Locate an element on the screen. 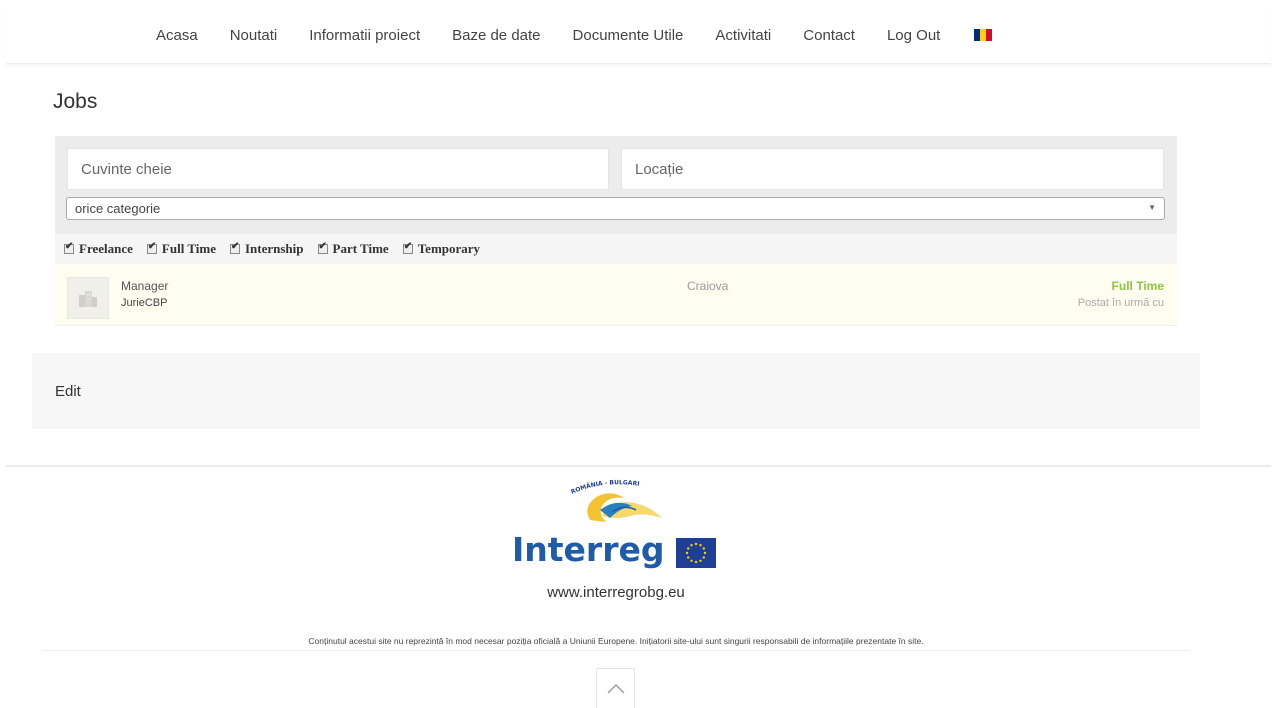  filter-label: Temporary is located at coordinates (449, 248).